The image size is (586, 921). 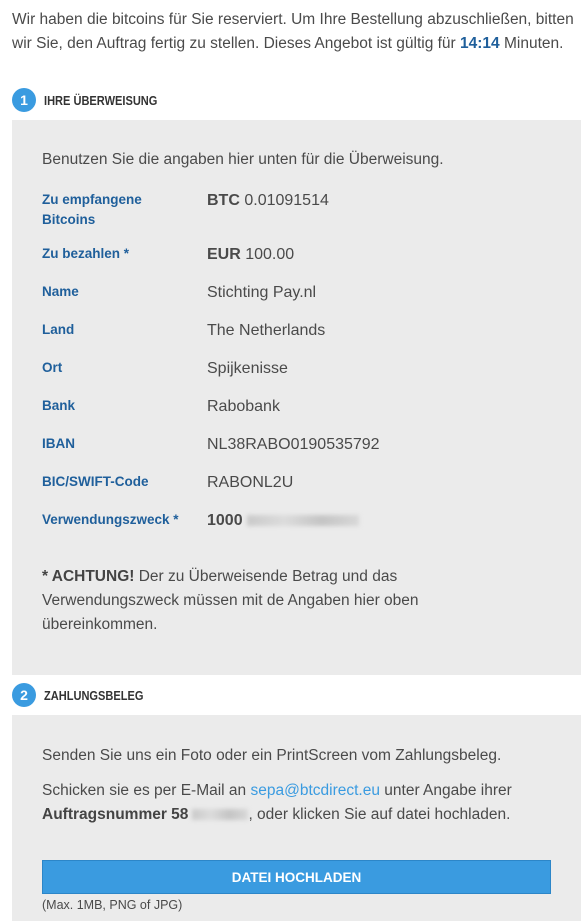 I want to click on detail-label: Name, so click(x=60, y=291).